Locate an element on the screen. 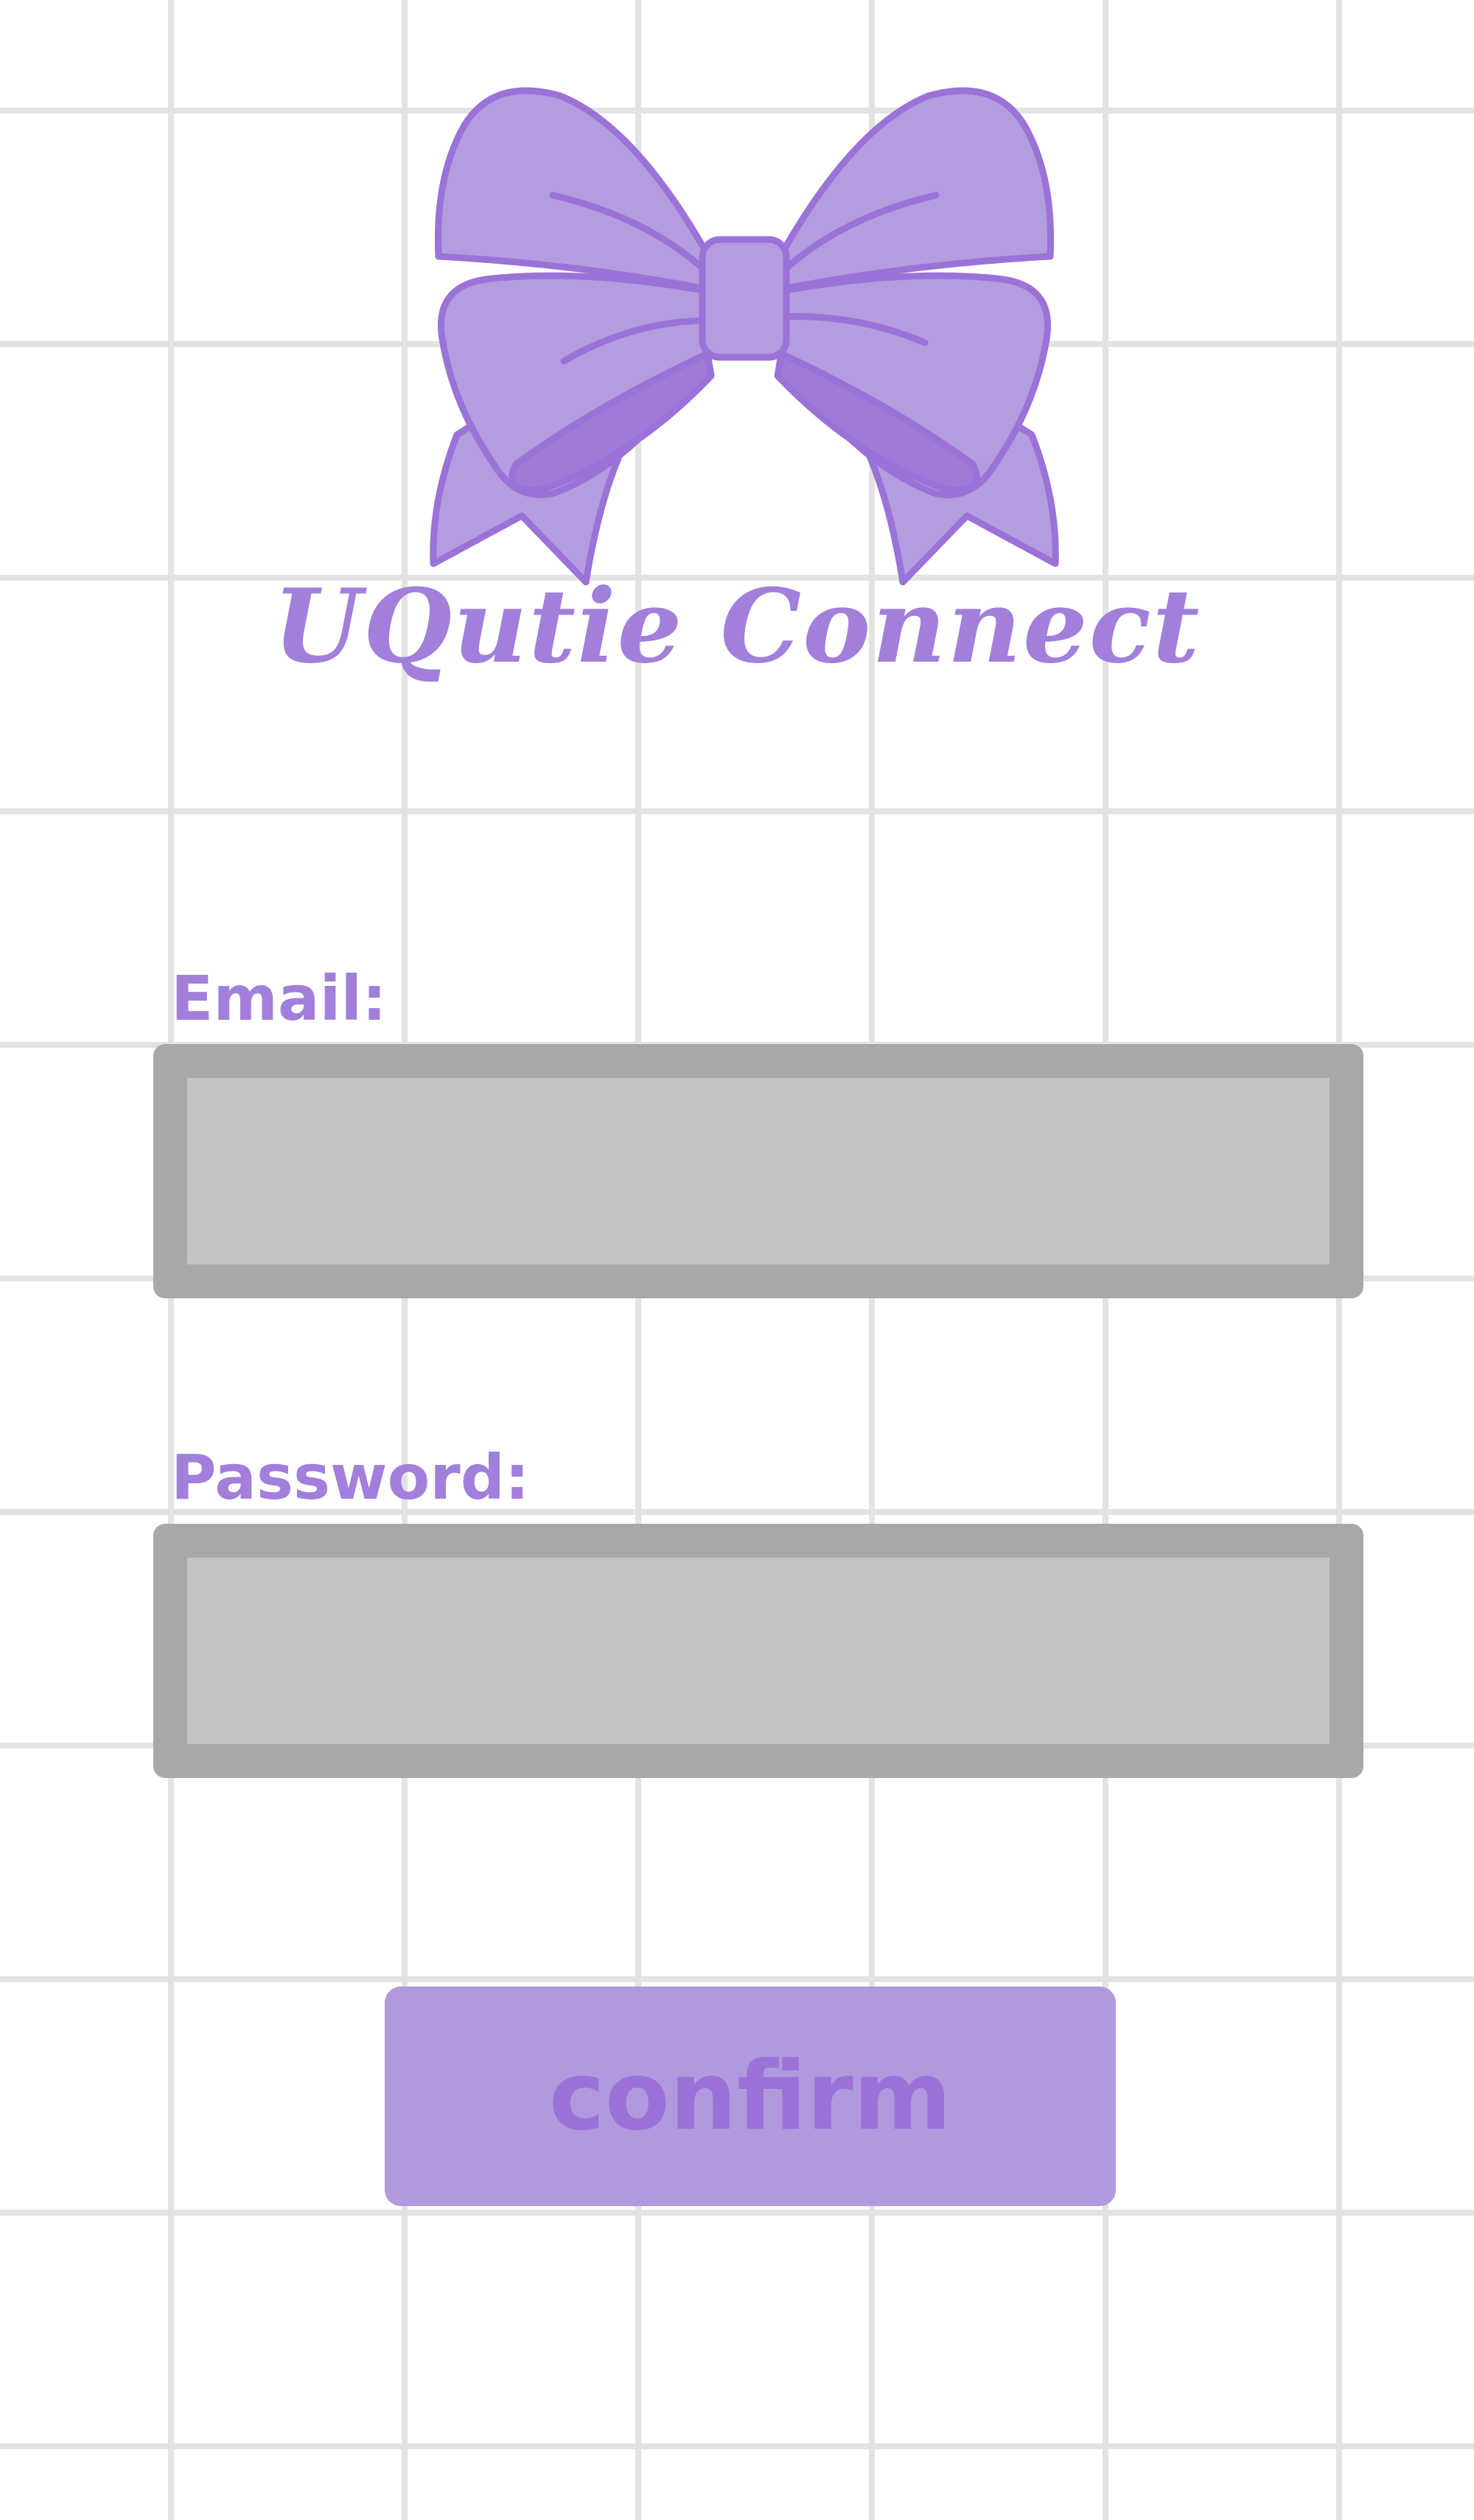  logo is located at coordinates (744, 335).